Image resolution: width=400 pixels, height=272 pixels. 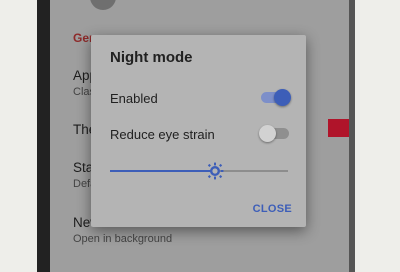 What do you see at coordinates (134, 98) in the screenshot?
I see `enabled-label: Enabled` at bounding box center [134, 98].